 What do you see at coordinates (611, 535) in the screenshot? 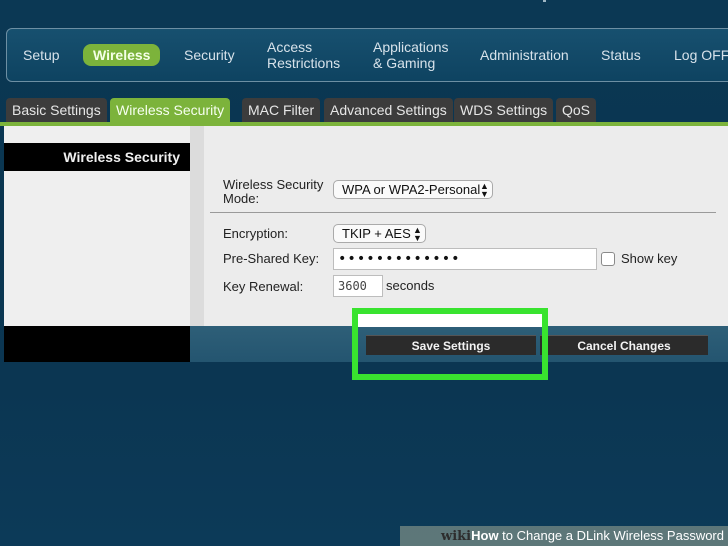
I see `caption-text: to Change a DLink Wireless Password` at bounding box center [611, 535].